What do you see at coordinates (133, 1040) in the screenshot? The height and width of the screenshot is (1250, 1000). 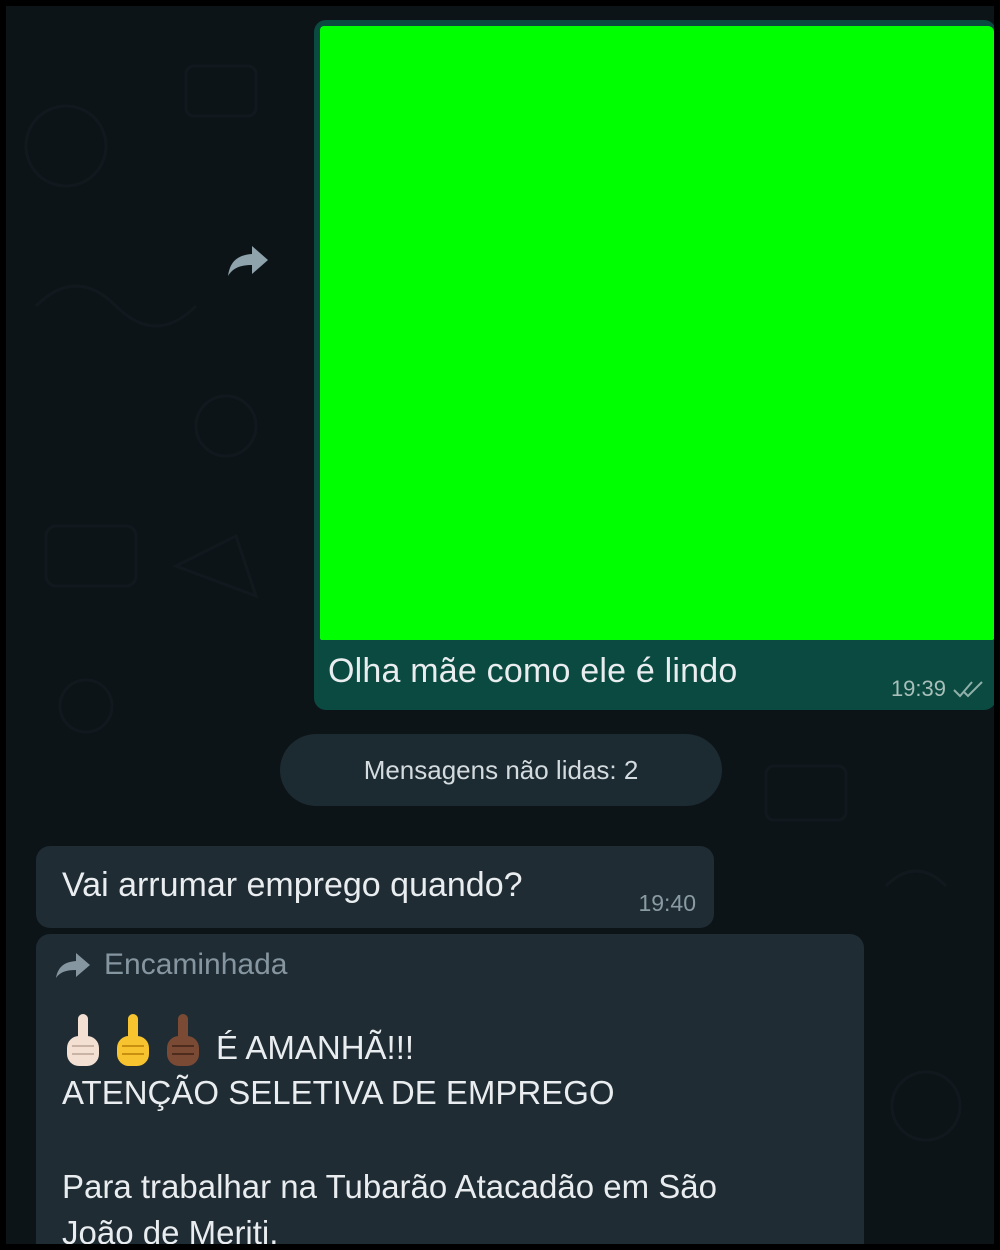 I see `index-pointing-up-yellow-icon` at bounding box center [133, 1040].